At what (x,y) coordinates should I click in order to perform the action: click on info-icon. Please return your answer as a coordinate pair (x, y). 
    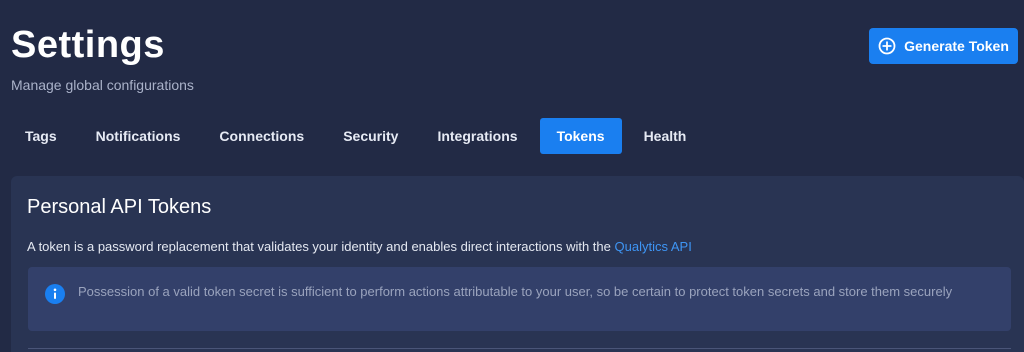
    Looking at the image, I should click on (55, 294).